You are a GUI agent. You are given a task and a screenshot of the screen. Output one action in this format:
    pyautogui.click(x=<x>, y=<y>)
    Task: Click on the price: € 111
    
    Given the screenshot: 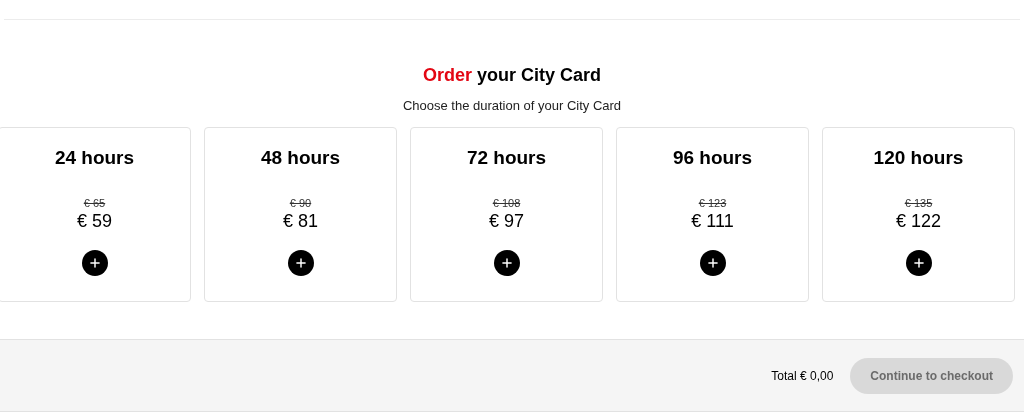 What is the action you would take?
    pyautogui.click(x=712, y=221)
    